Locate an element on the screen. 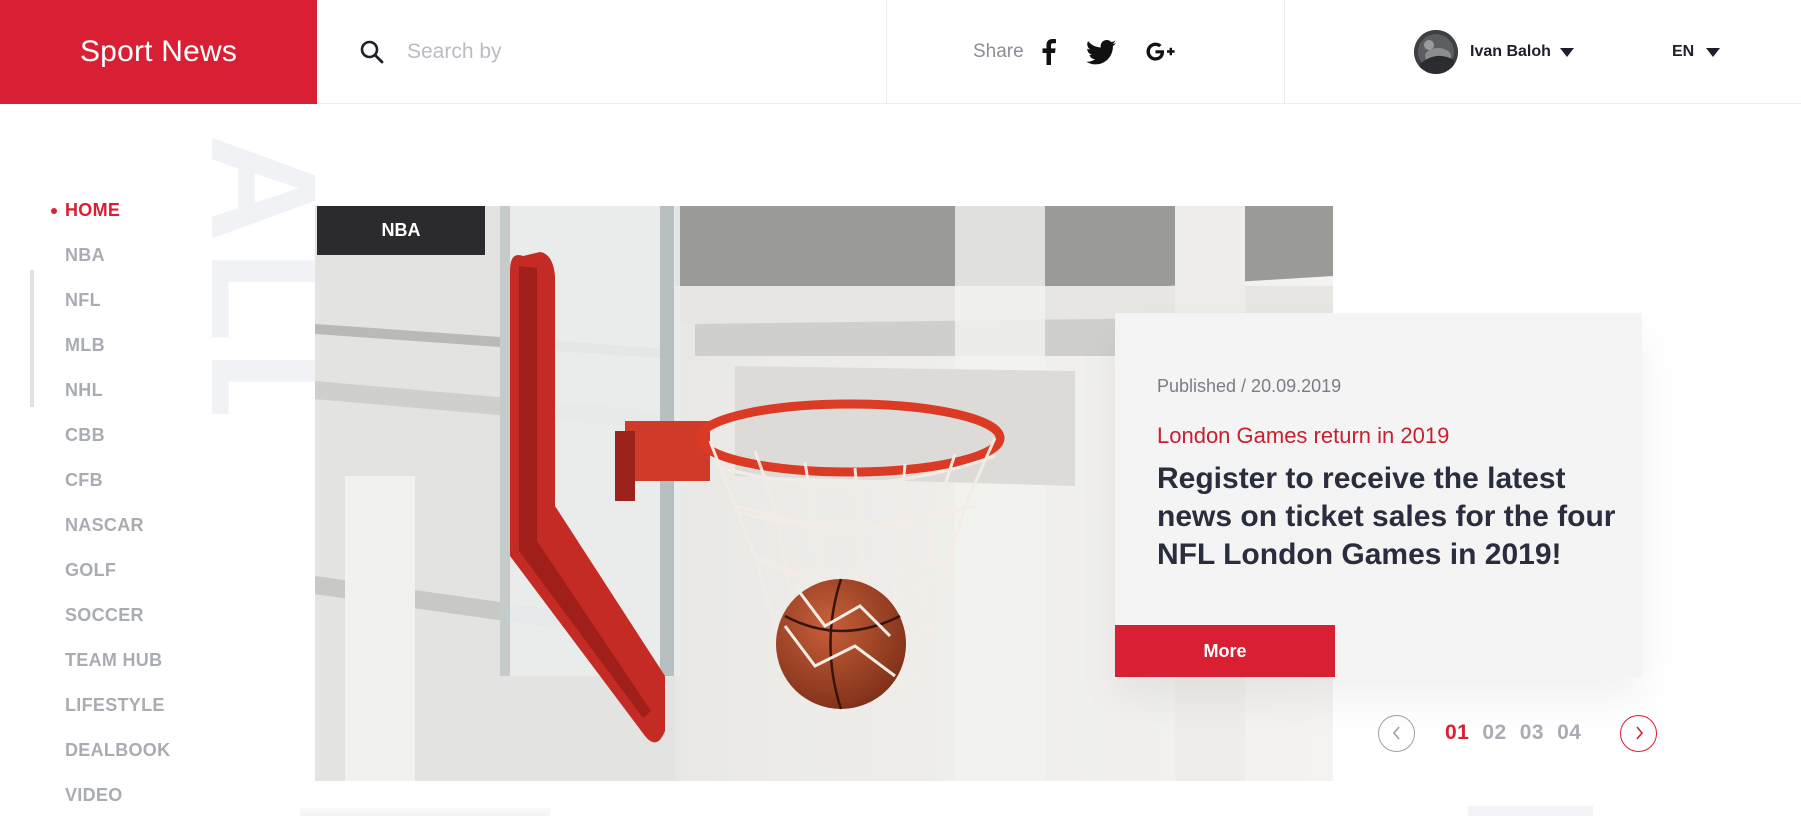 Image resolution: width=1801 pixels, height=816 pixels. language-select: EN is located at coordinates (1696, 52).